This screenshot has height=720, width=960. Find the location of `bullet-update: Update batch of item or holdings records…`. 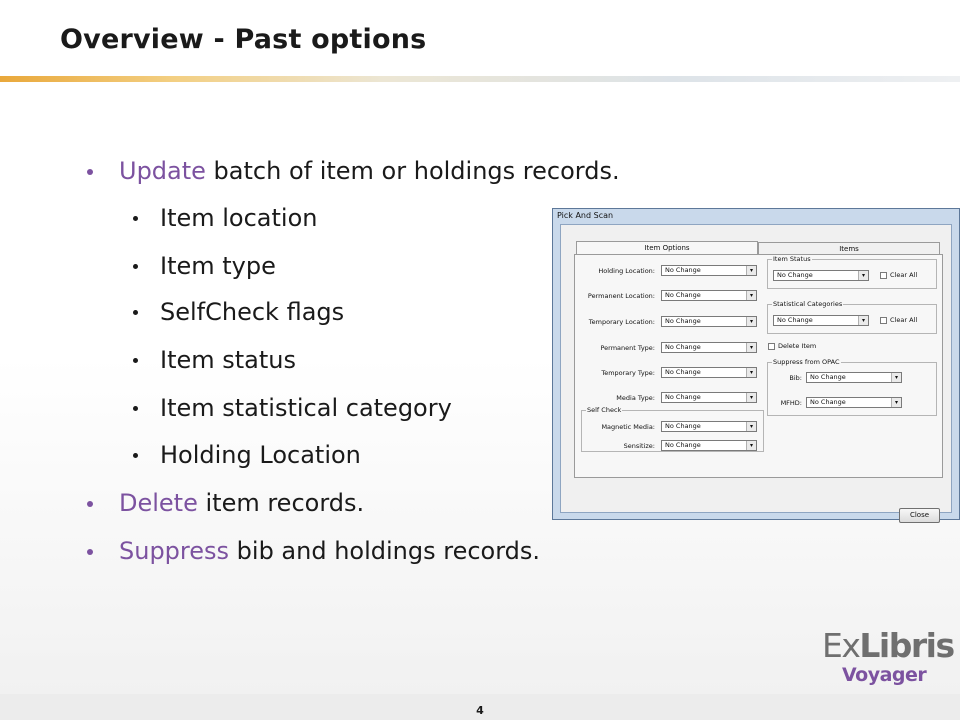

bullet-update: Update batch of item or holdings records… is located at coordinates (353, 171).